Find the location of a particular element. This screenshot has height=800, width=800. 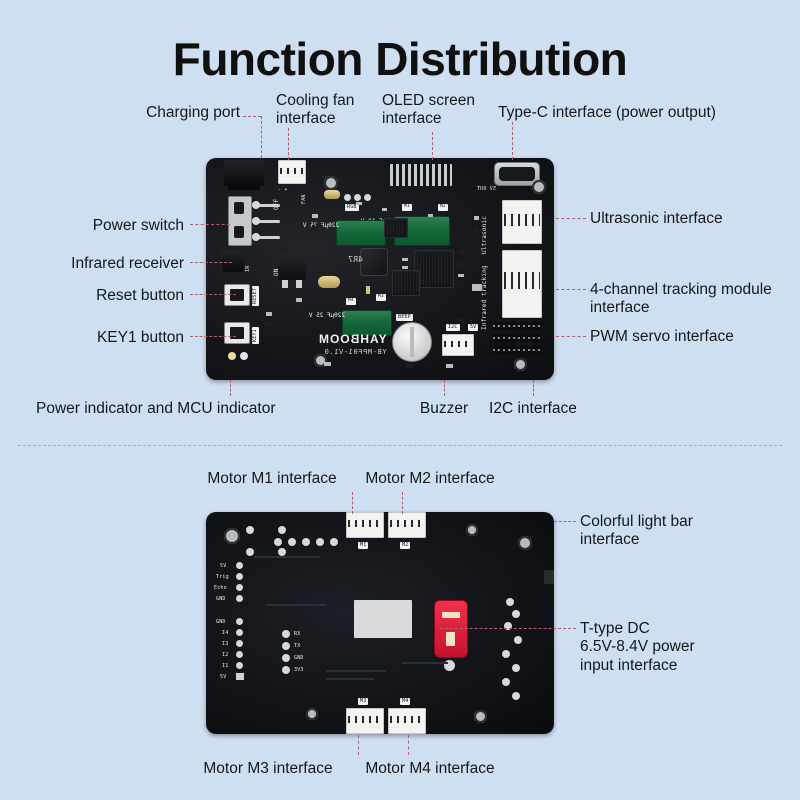

silk-pin-tx: TX is located at coordinates (297, 646).